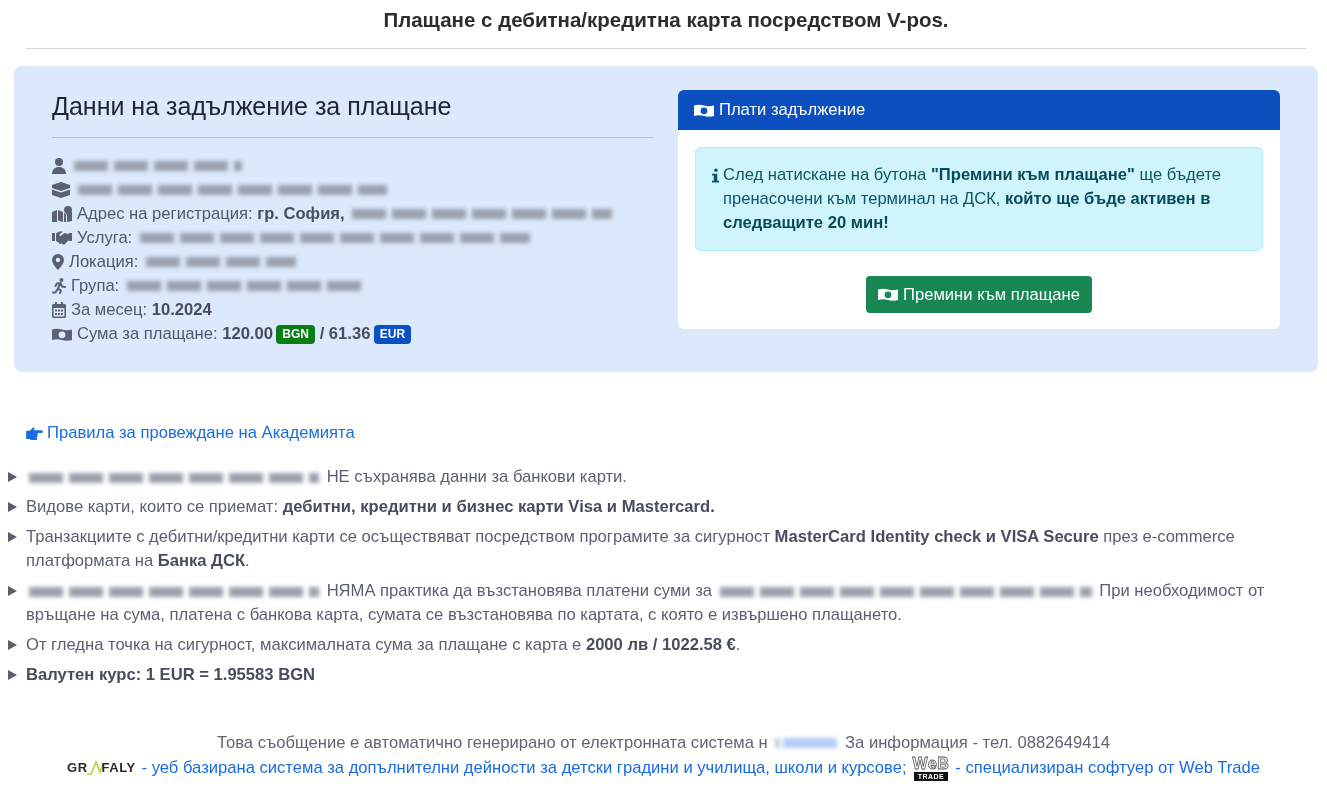 This screenshot has width=1327, height=787. What do you see at coordinates (524, 768) in the screenshot?
I see `footer-link: - уеб базирана система за допълнителни дейности за детски градини и училища, школи и курсове;` at bounding box center [524, 768].